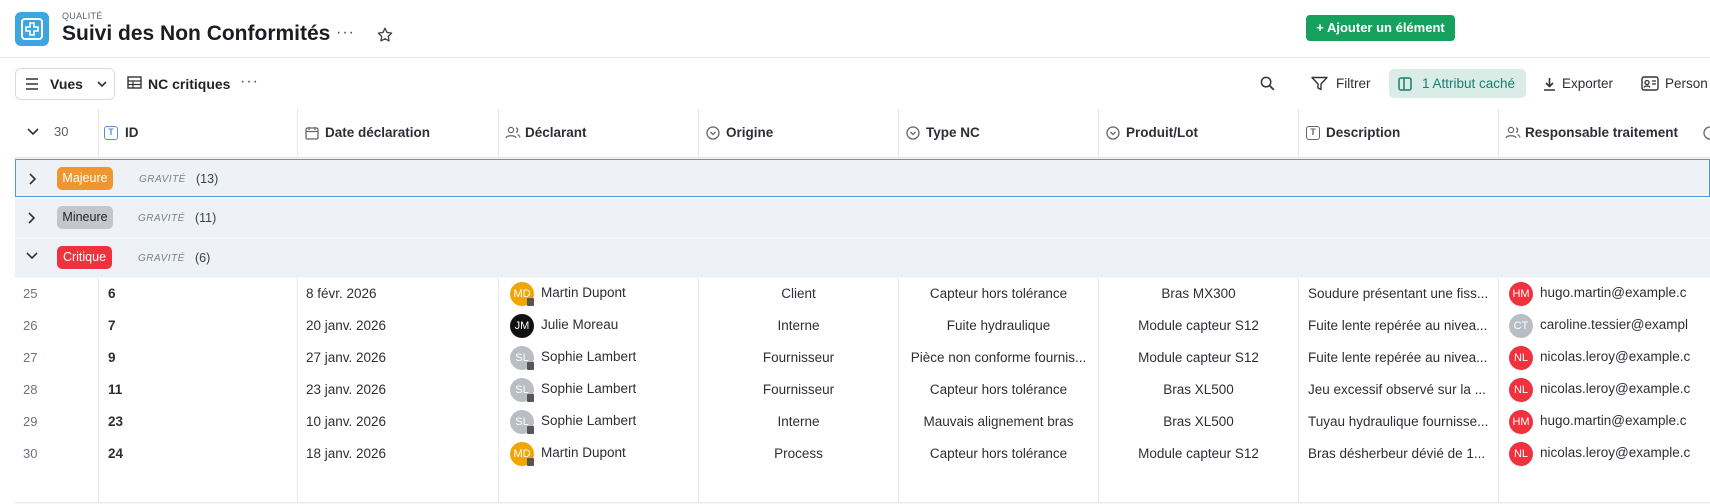 Image resolution: width=1710 pixels, height=504 pixels. What do you see at coordinates (556, 133) in the screenshot?
I see `column-header-declarant: Déclarant` at bounding box center [556, 133].